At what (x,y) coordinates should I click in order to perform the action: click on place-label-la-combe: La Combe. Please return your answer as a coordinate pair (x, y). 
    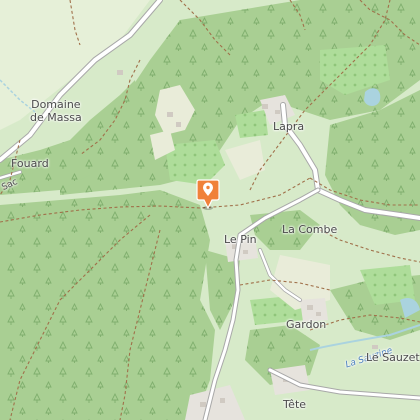
    Looking at the image, I should click on (310, 229).